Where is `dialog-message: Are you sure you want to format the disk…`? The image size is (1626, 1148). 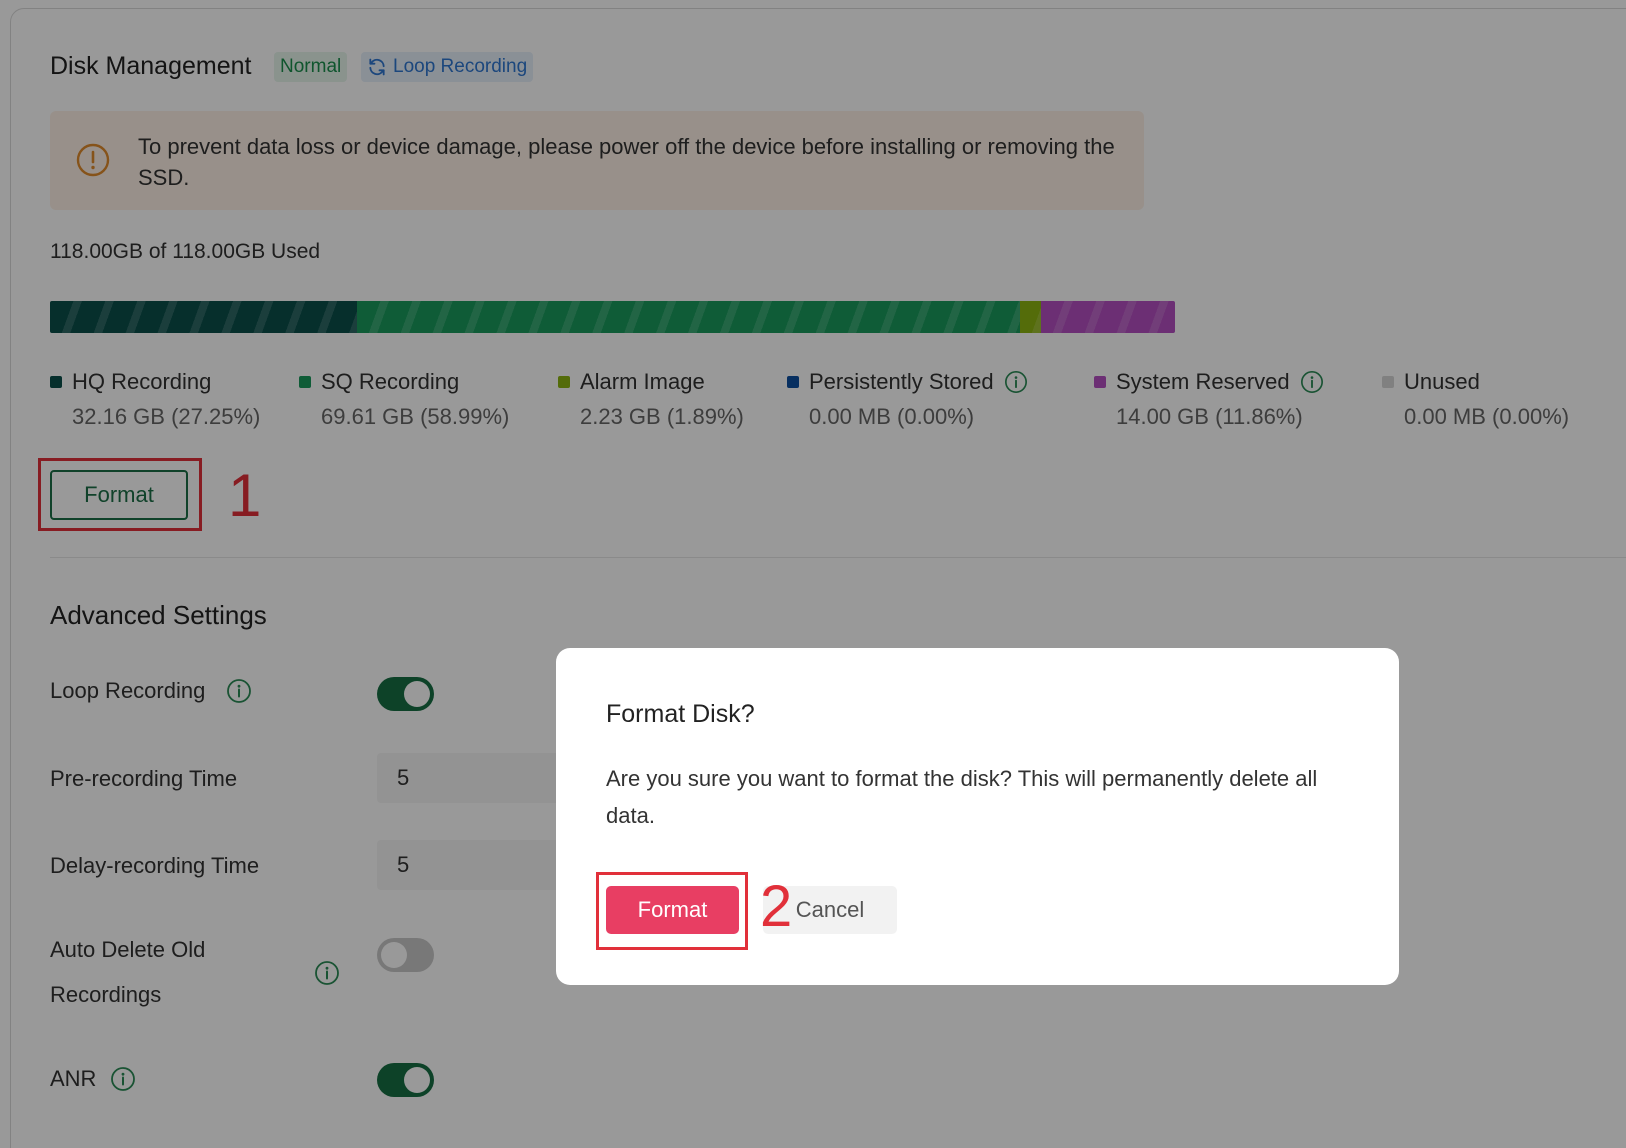 dialog-message: Are you sure you want to format the disk… is located at coordinates (962, 797).